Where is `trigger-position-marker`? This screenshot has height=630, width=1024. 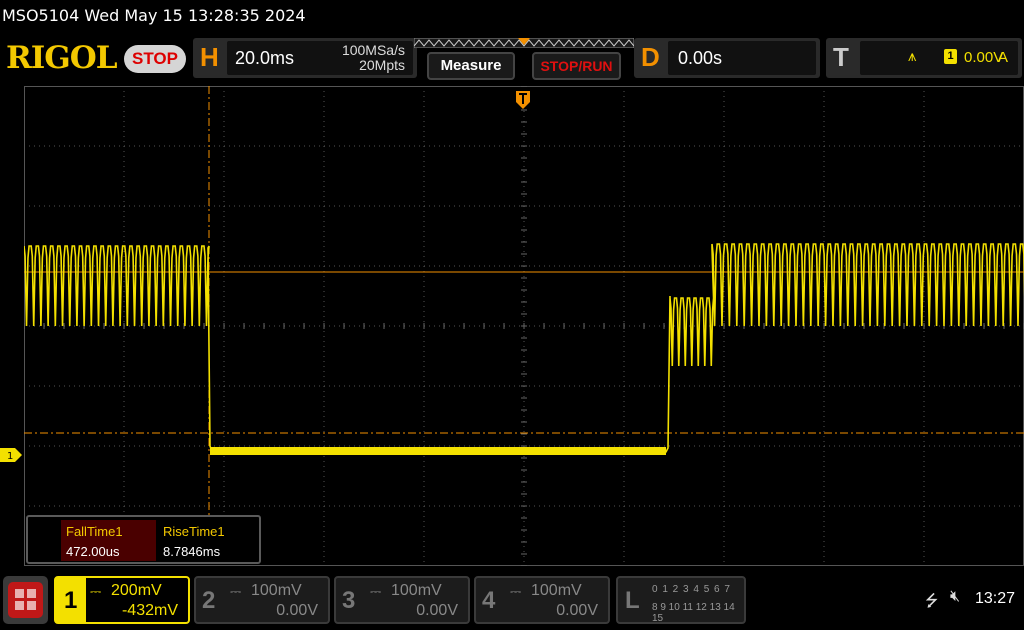
trigger-position-marker is located at coordinates (523, 100).